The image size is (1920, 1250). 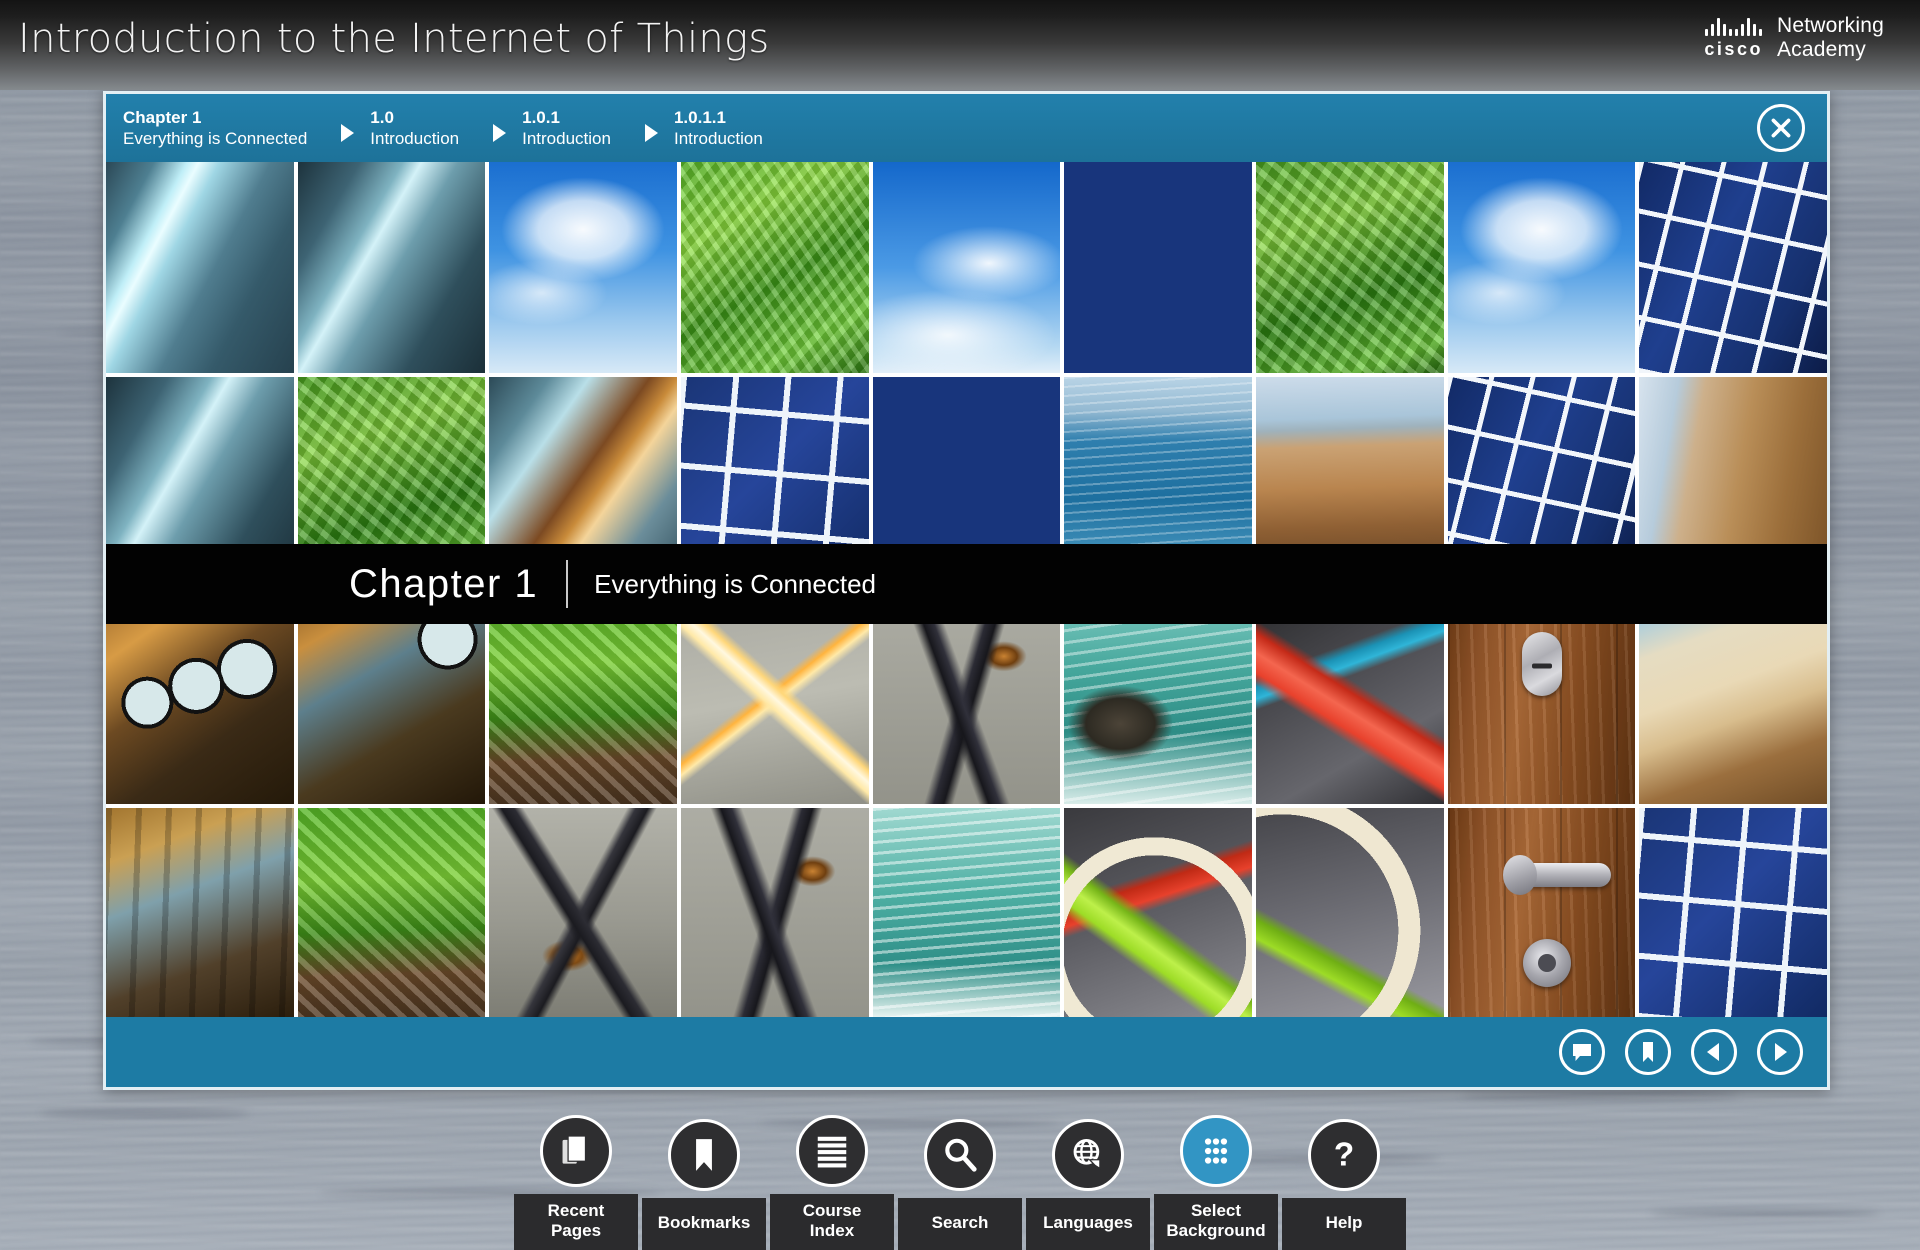 I want to click on breadcrumb-number: Chapter 1, so click(x=162, y=117).